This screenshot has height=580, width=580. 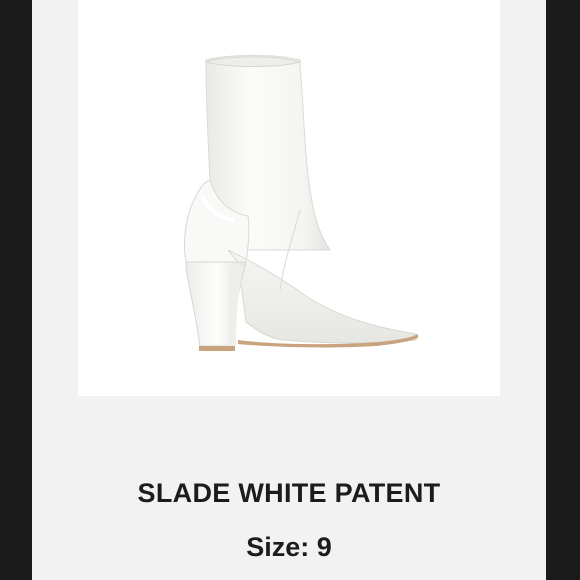 What do you see at coordinates (289, 493) in the screenshot?
I see `product-title: SLADE WHITE PATENT` at bounding box center [289, 493].